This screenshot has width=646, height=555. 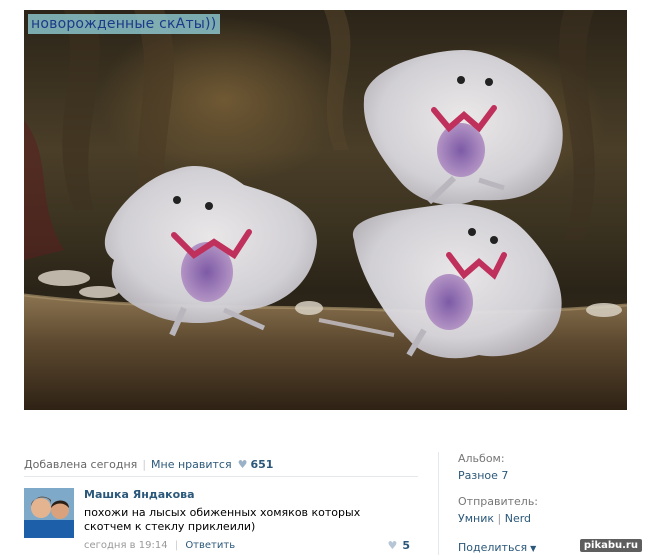 I want to click on sender-block: Отправитель: Умник | Nerd, so click(x=498, y=510).